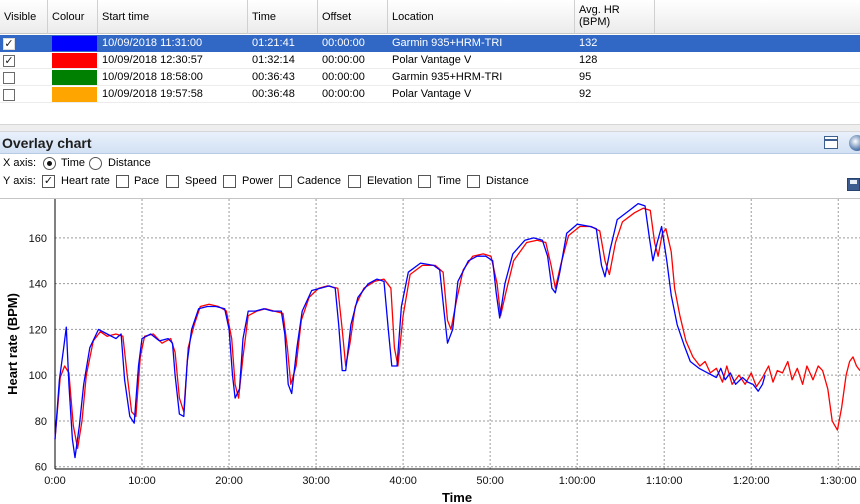 Image resolution: width=860 pixels, height=504 pixels. I want to click on avg-hr-cell: 95, so click(585, 77).